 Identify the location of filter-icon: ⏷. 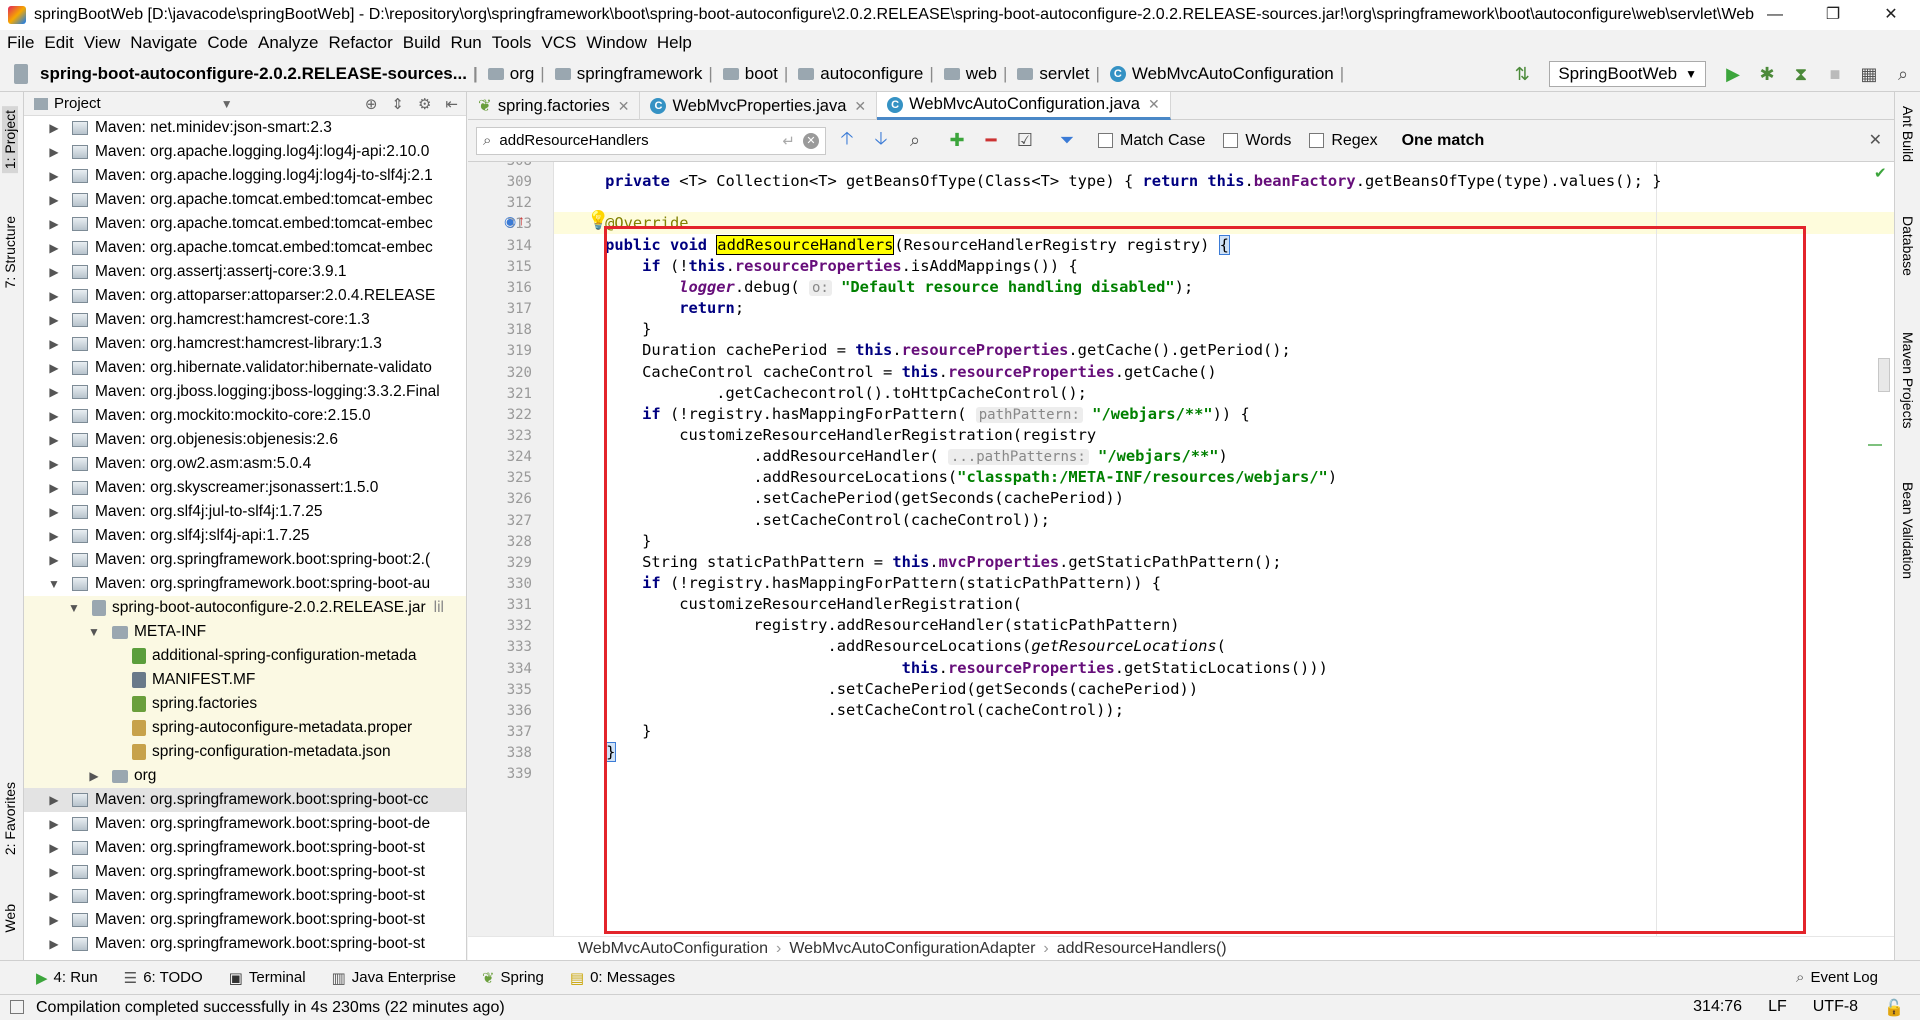
(1067, 141).